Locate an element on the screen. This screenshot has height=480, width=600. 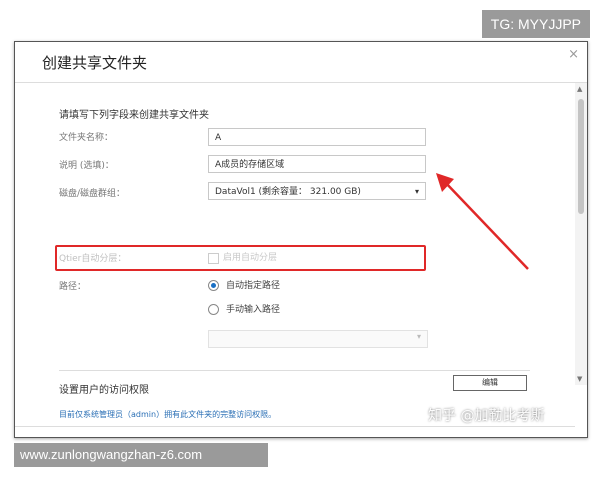
radio-auto-path is located at coordinates (213, 285).